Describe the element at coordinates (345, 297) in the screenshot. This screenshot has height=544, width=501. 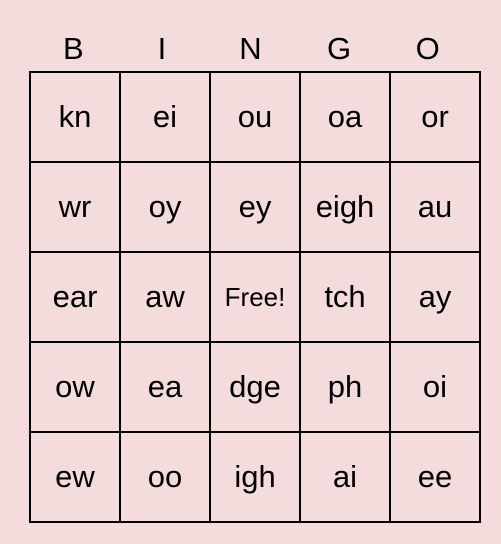
I see `card-cell: tch` at that location.